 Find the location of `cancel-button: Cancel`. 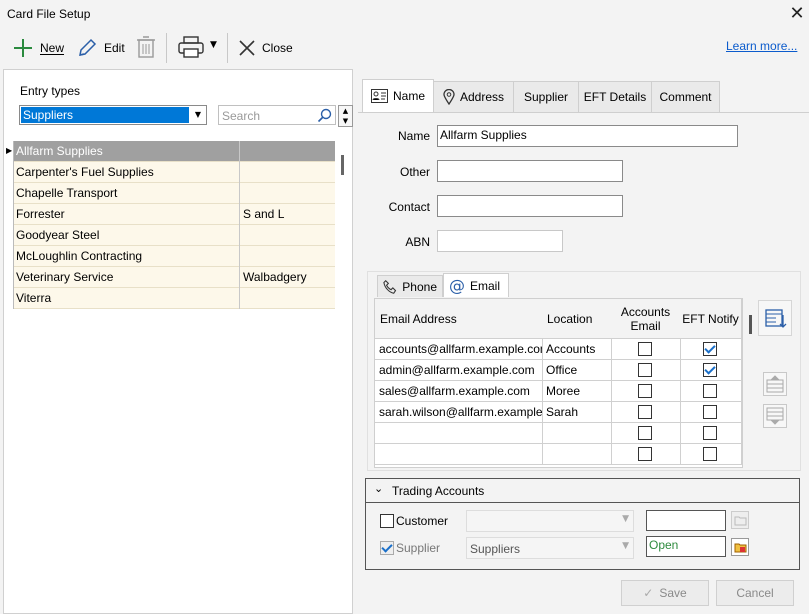

cancel-button: Cancel is located at coordinates (755, 593).